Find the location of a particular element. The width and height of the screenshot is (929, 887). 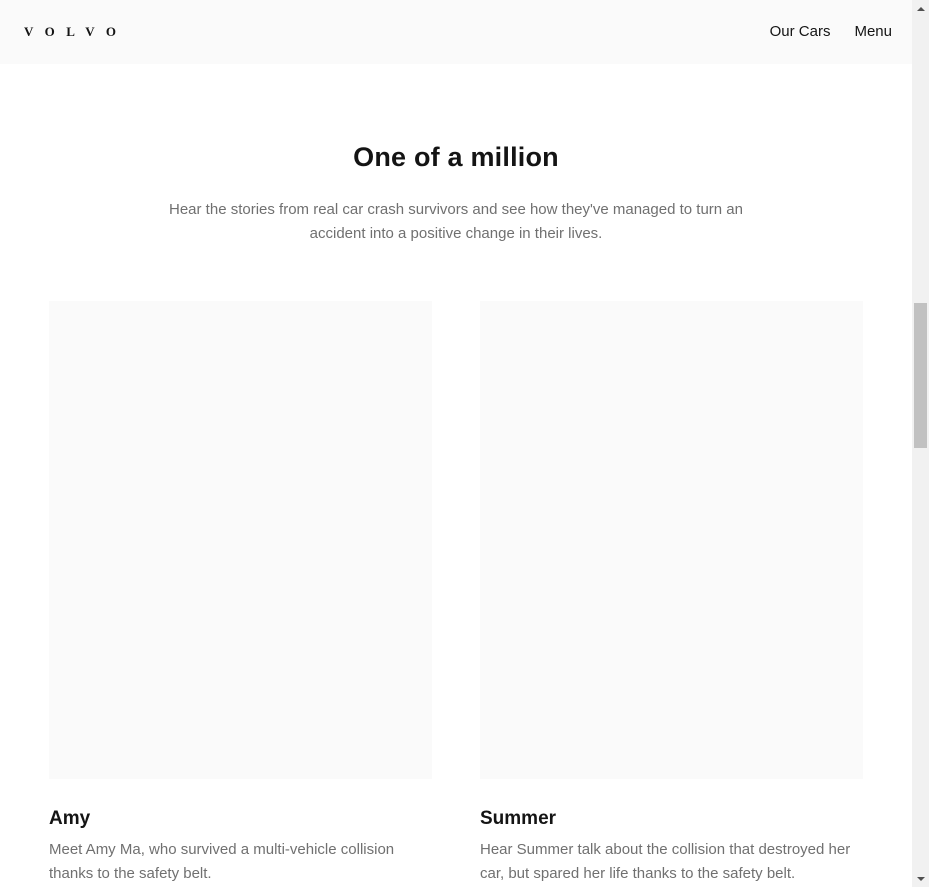

story-title-summer: Summer is located at coordinates (518, 818).